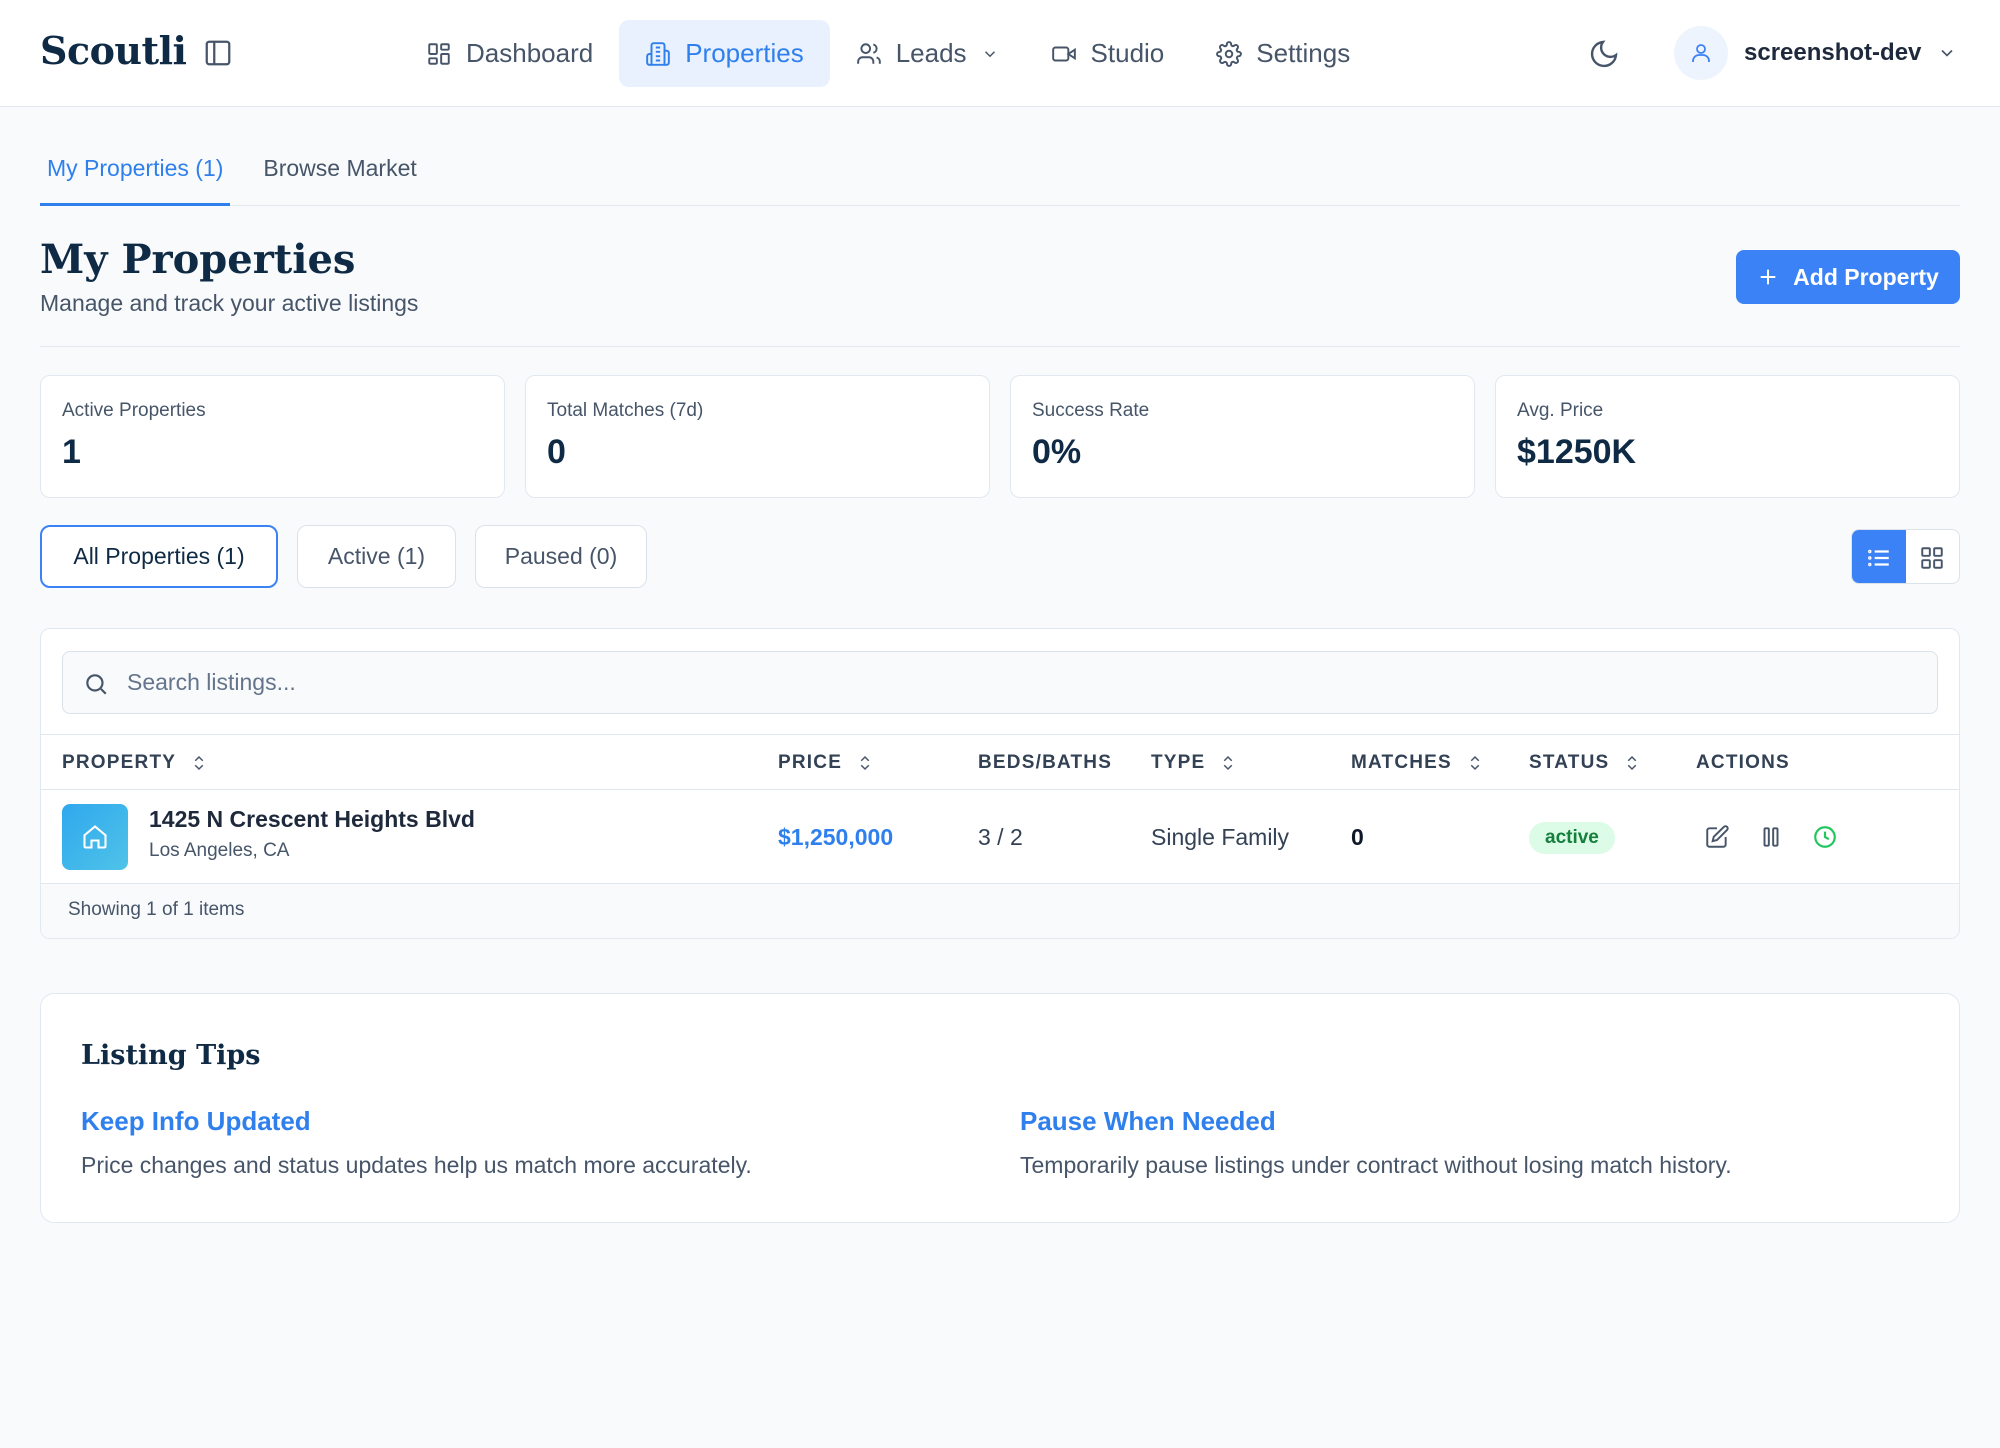  I want to click on column-header-property: PROPERTY, so click(135, 762).